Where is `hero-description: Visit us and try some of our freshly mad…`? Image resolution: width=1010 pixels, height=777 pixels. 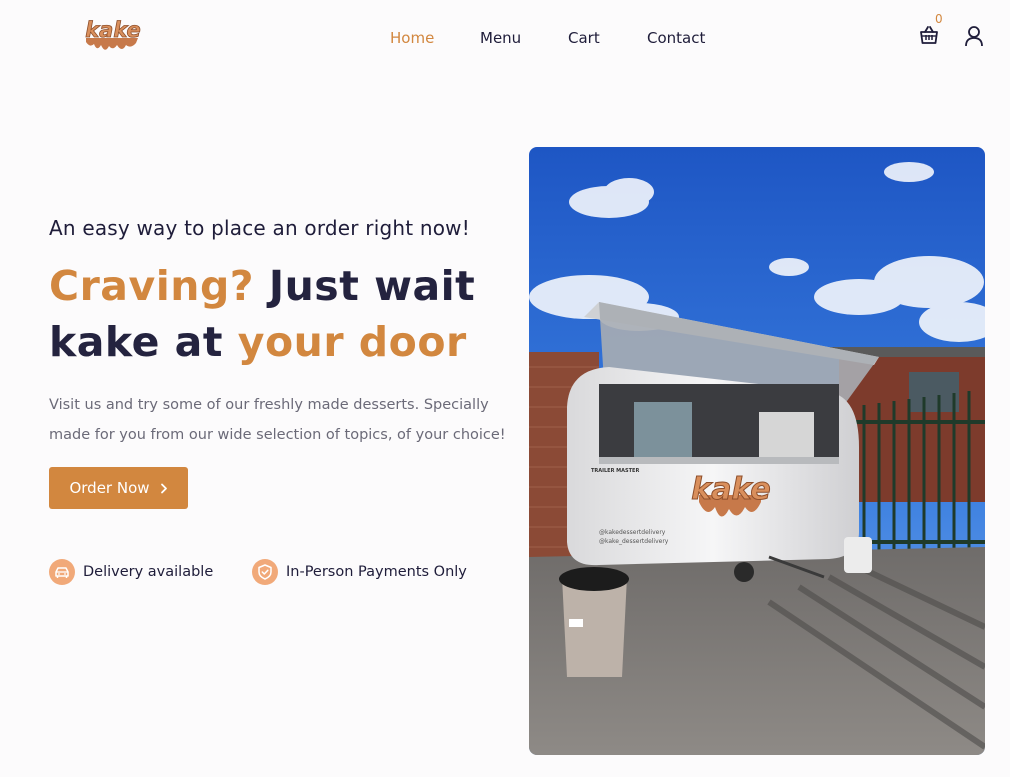
hero-description: Visit us and try some of our freshly mad… is located at coordinates (277, 420).